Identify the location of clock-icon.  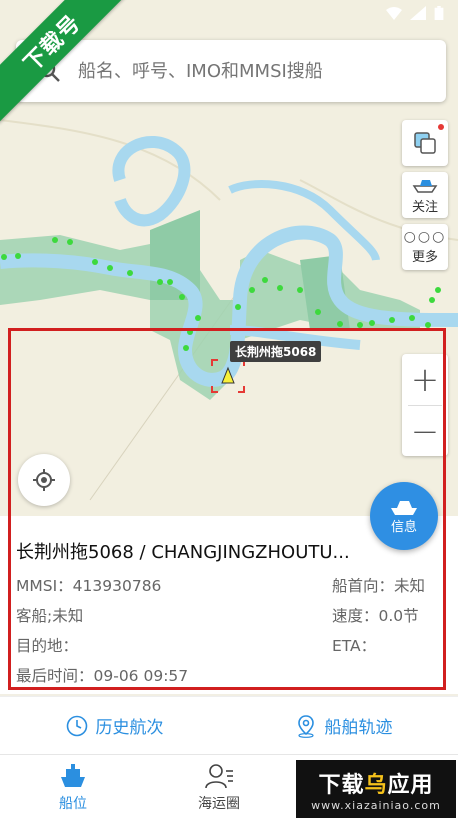
(76, 725).